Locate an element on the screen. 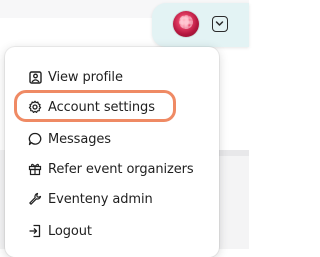 The height and width of the screenshot is (257, 320). menu-item-label: Logout is located at coordinates (70, 231).